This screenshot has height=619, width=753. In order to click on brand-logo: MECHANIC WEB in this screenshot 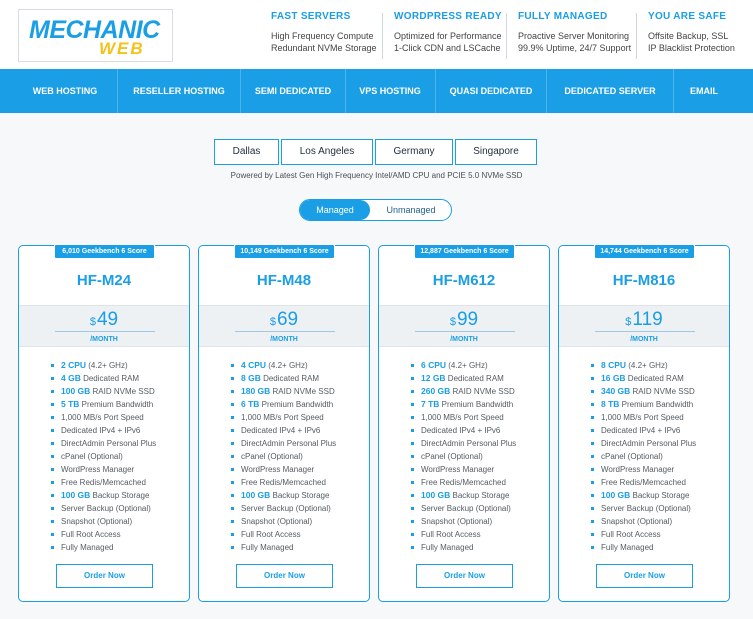, I will do `click(95, 35)`.